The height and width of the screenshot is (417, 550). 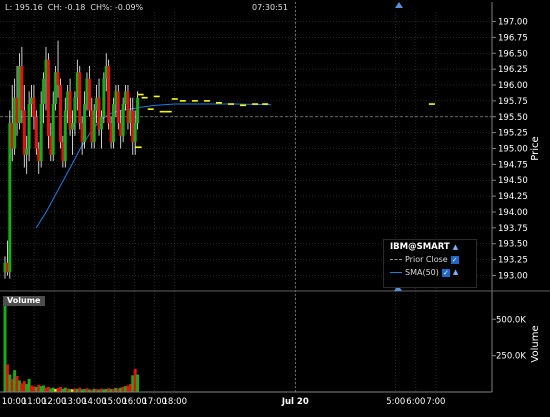 What do you see at coordinates (455, 247) in the screenshot?
I see `pin-icon: ▲` at bounding box center [455, 247].